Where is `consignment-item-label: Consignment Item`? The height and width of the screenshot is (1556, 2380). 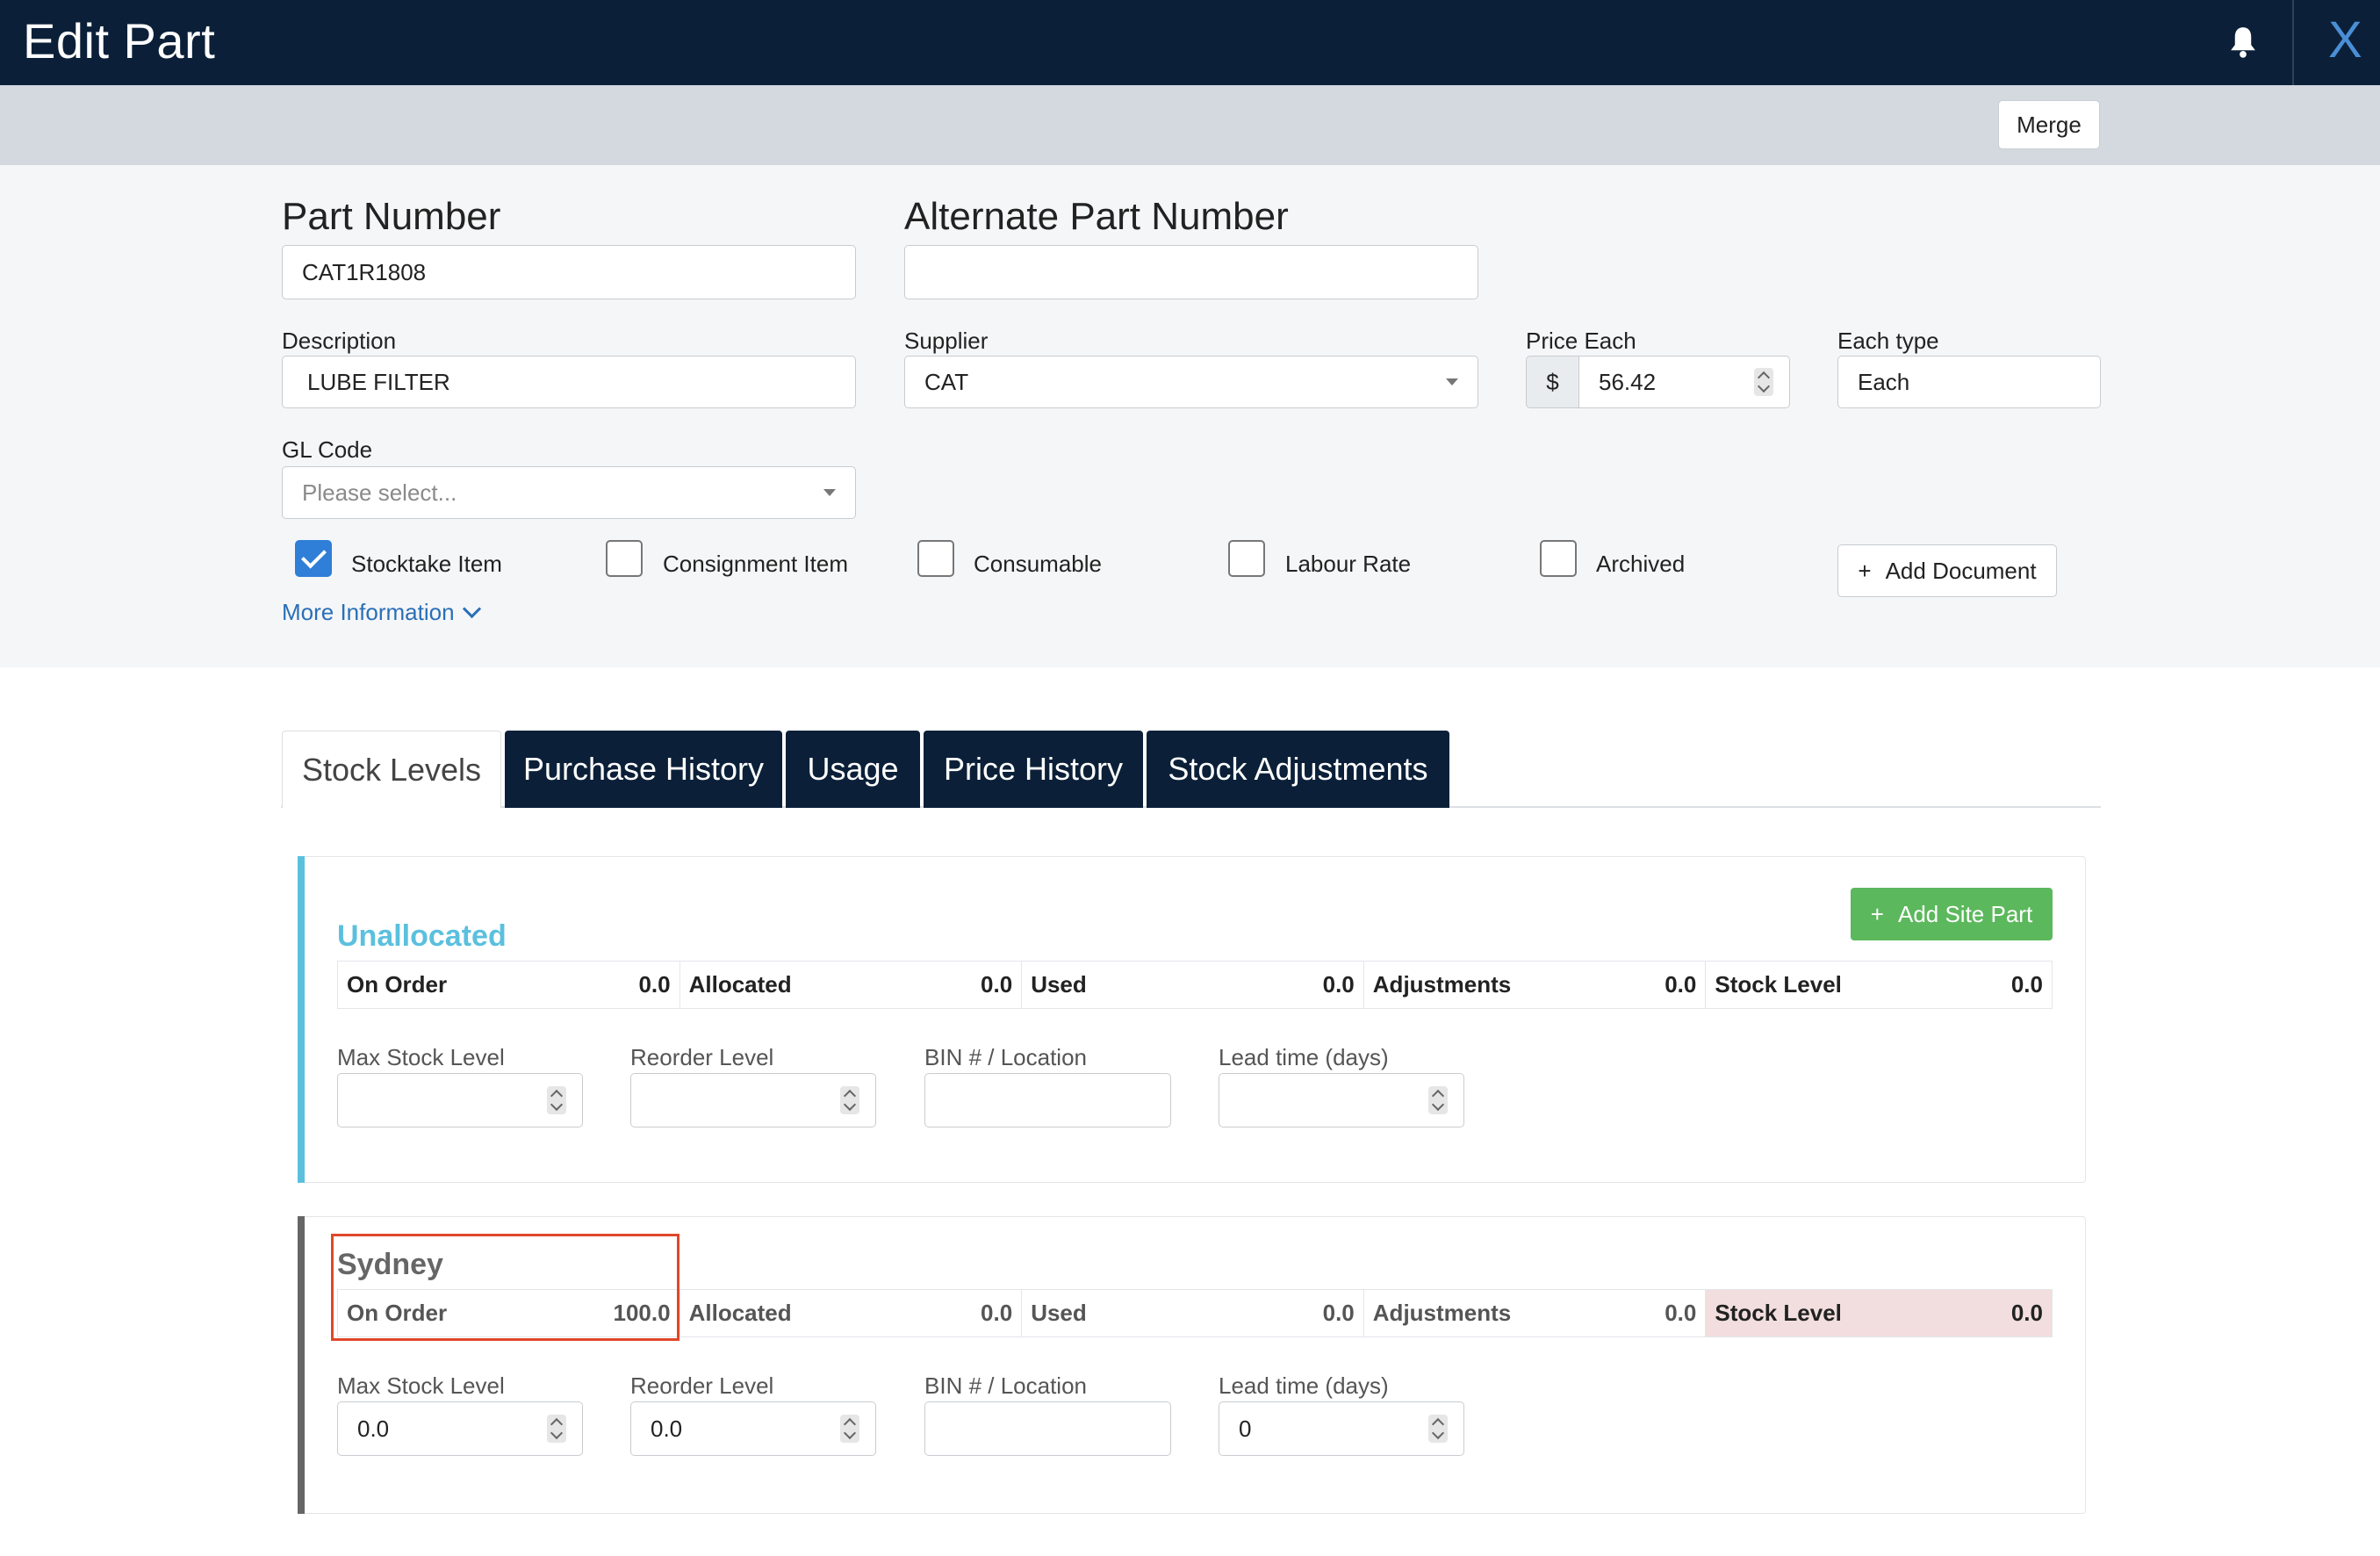
consignment-item-label: Consignment Item is located at coordinates (755, 564).